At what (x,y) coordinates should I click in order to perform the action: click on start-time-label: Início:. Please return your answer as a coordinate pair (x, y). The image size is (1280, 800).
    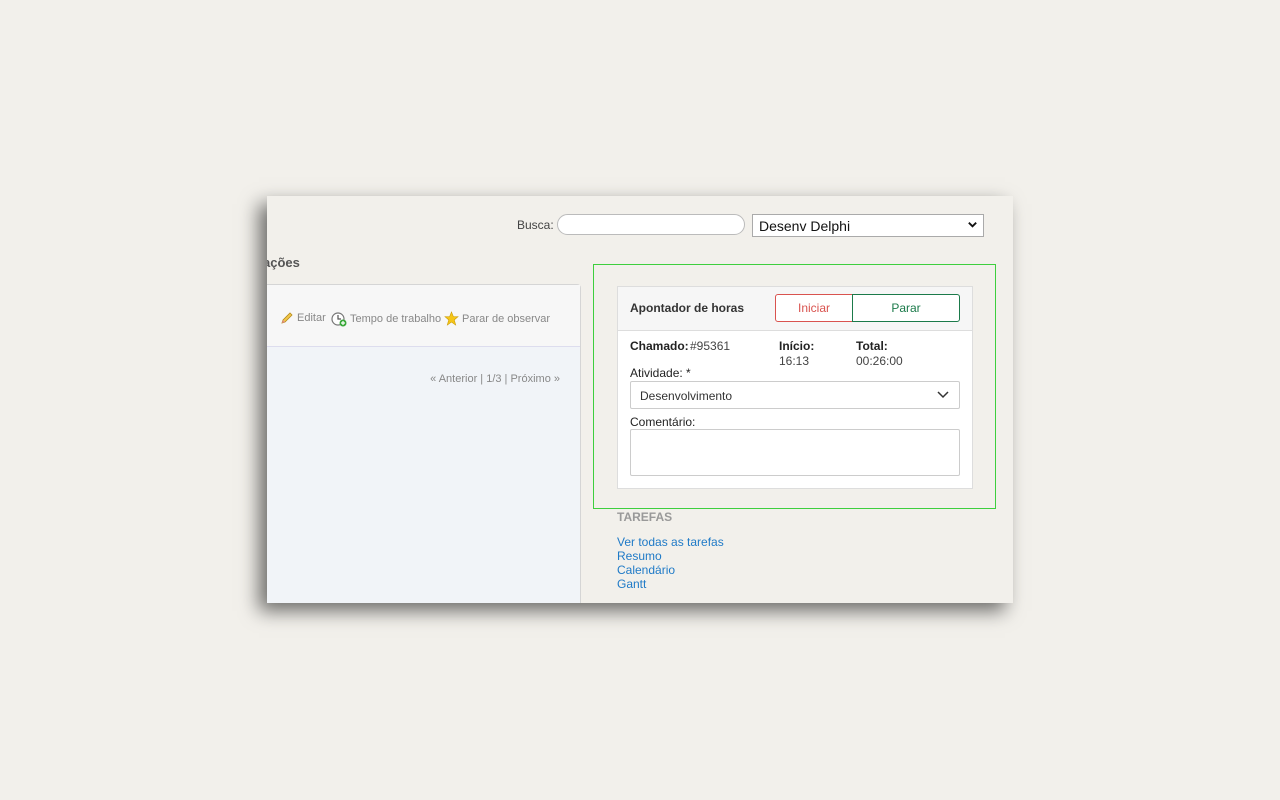
    Looking at the image, I should click on (797, 346).